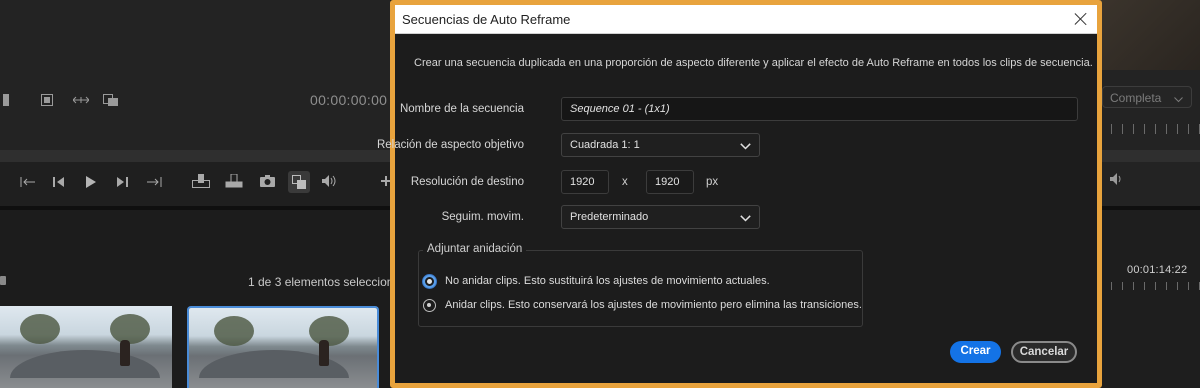  I want to click on aspect-ratio-select: Cuadrada 1: 1, so click(660, 145).